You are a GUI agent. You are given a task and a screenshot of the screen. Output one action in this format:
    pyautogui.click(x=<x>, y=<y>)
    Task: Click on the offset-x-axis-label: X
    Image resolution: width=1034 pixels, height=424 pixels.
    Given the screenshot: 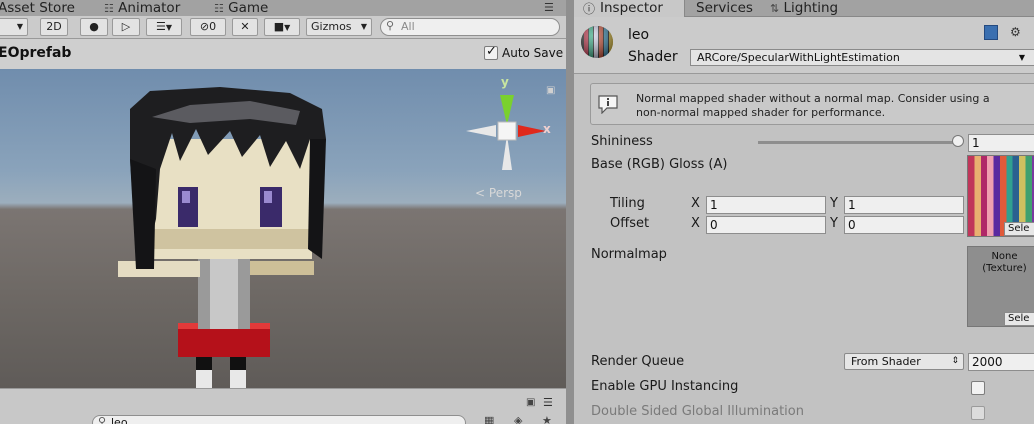 What is the action you would take?
    pyautogui.click(x=695, y=223)
    